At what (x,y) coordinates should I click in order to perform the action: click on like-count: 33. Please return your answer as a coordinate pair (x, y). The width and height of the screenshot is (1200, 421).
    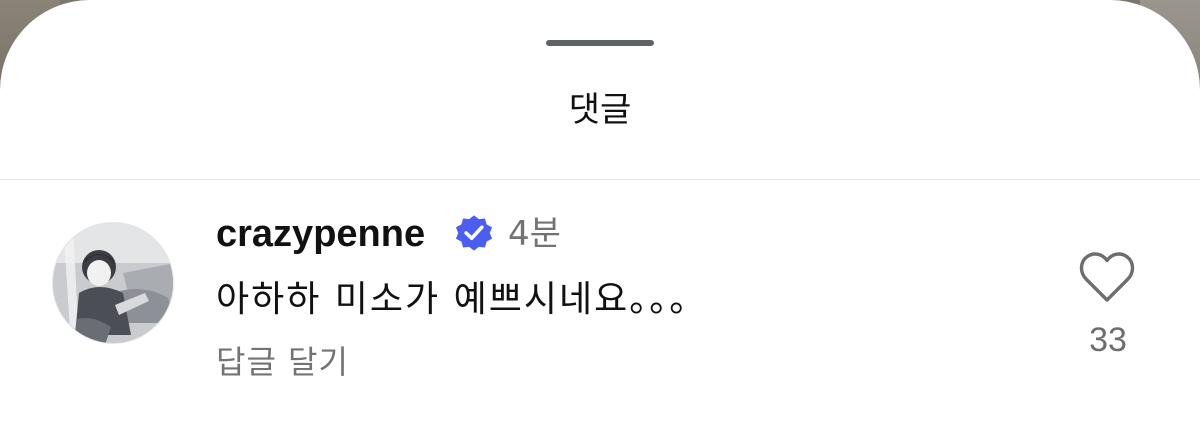
    Looking at the image, I should click on (1108, 340).